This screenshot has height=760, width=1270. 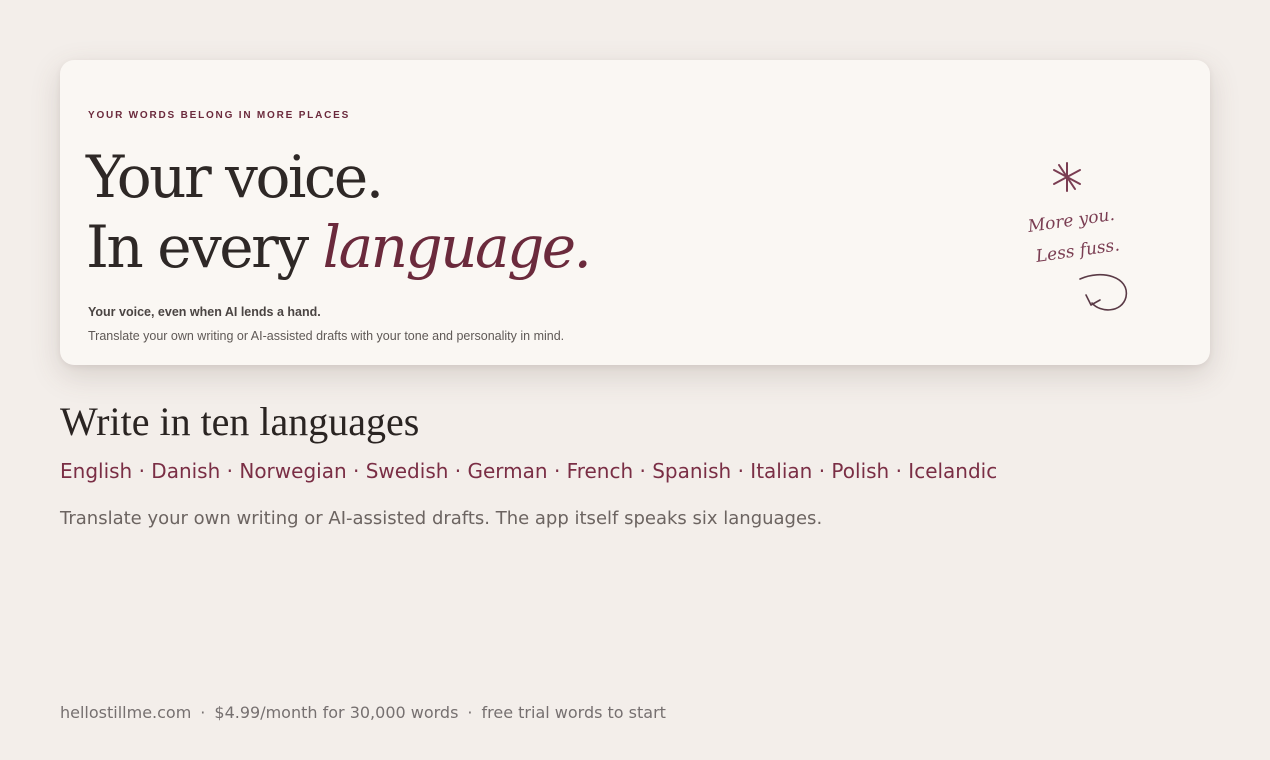 What do you see at coordinates (336, 712) in the screenshot?
I see `footer-price: $4.99/month for 30,000 words` at bounding box center [336, 712].